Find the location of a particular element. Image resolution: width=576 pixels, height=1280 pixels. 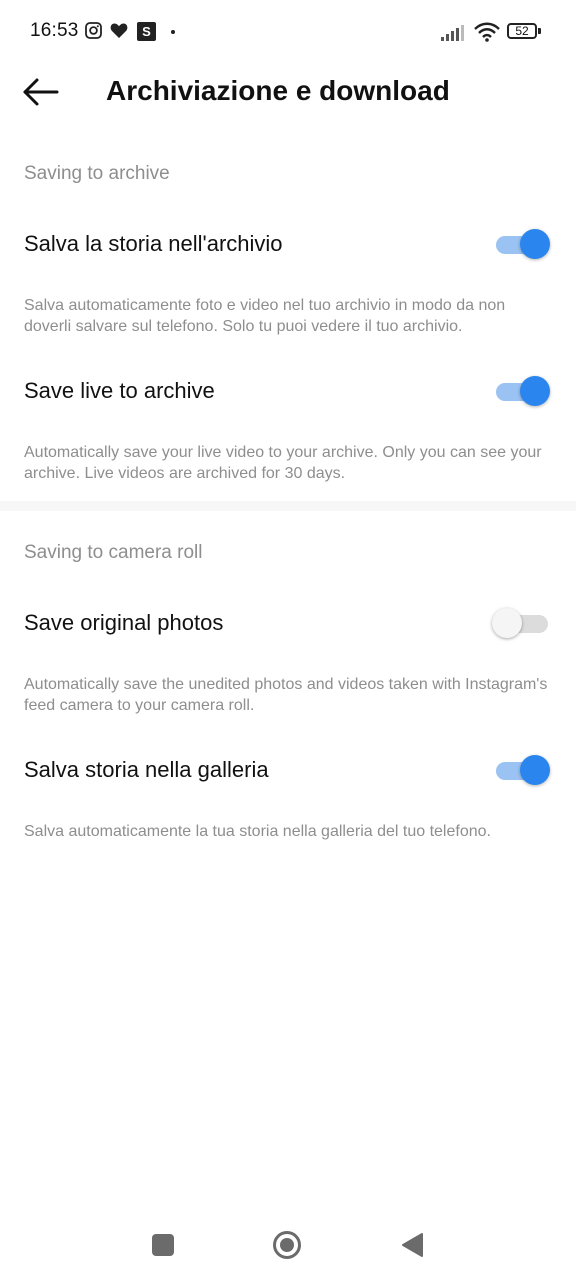

toggle-save-original-photos is located at coordinates (522, 623).